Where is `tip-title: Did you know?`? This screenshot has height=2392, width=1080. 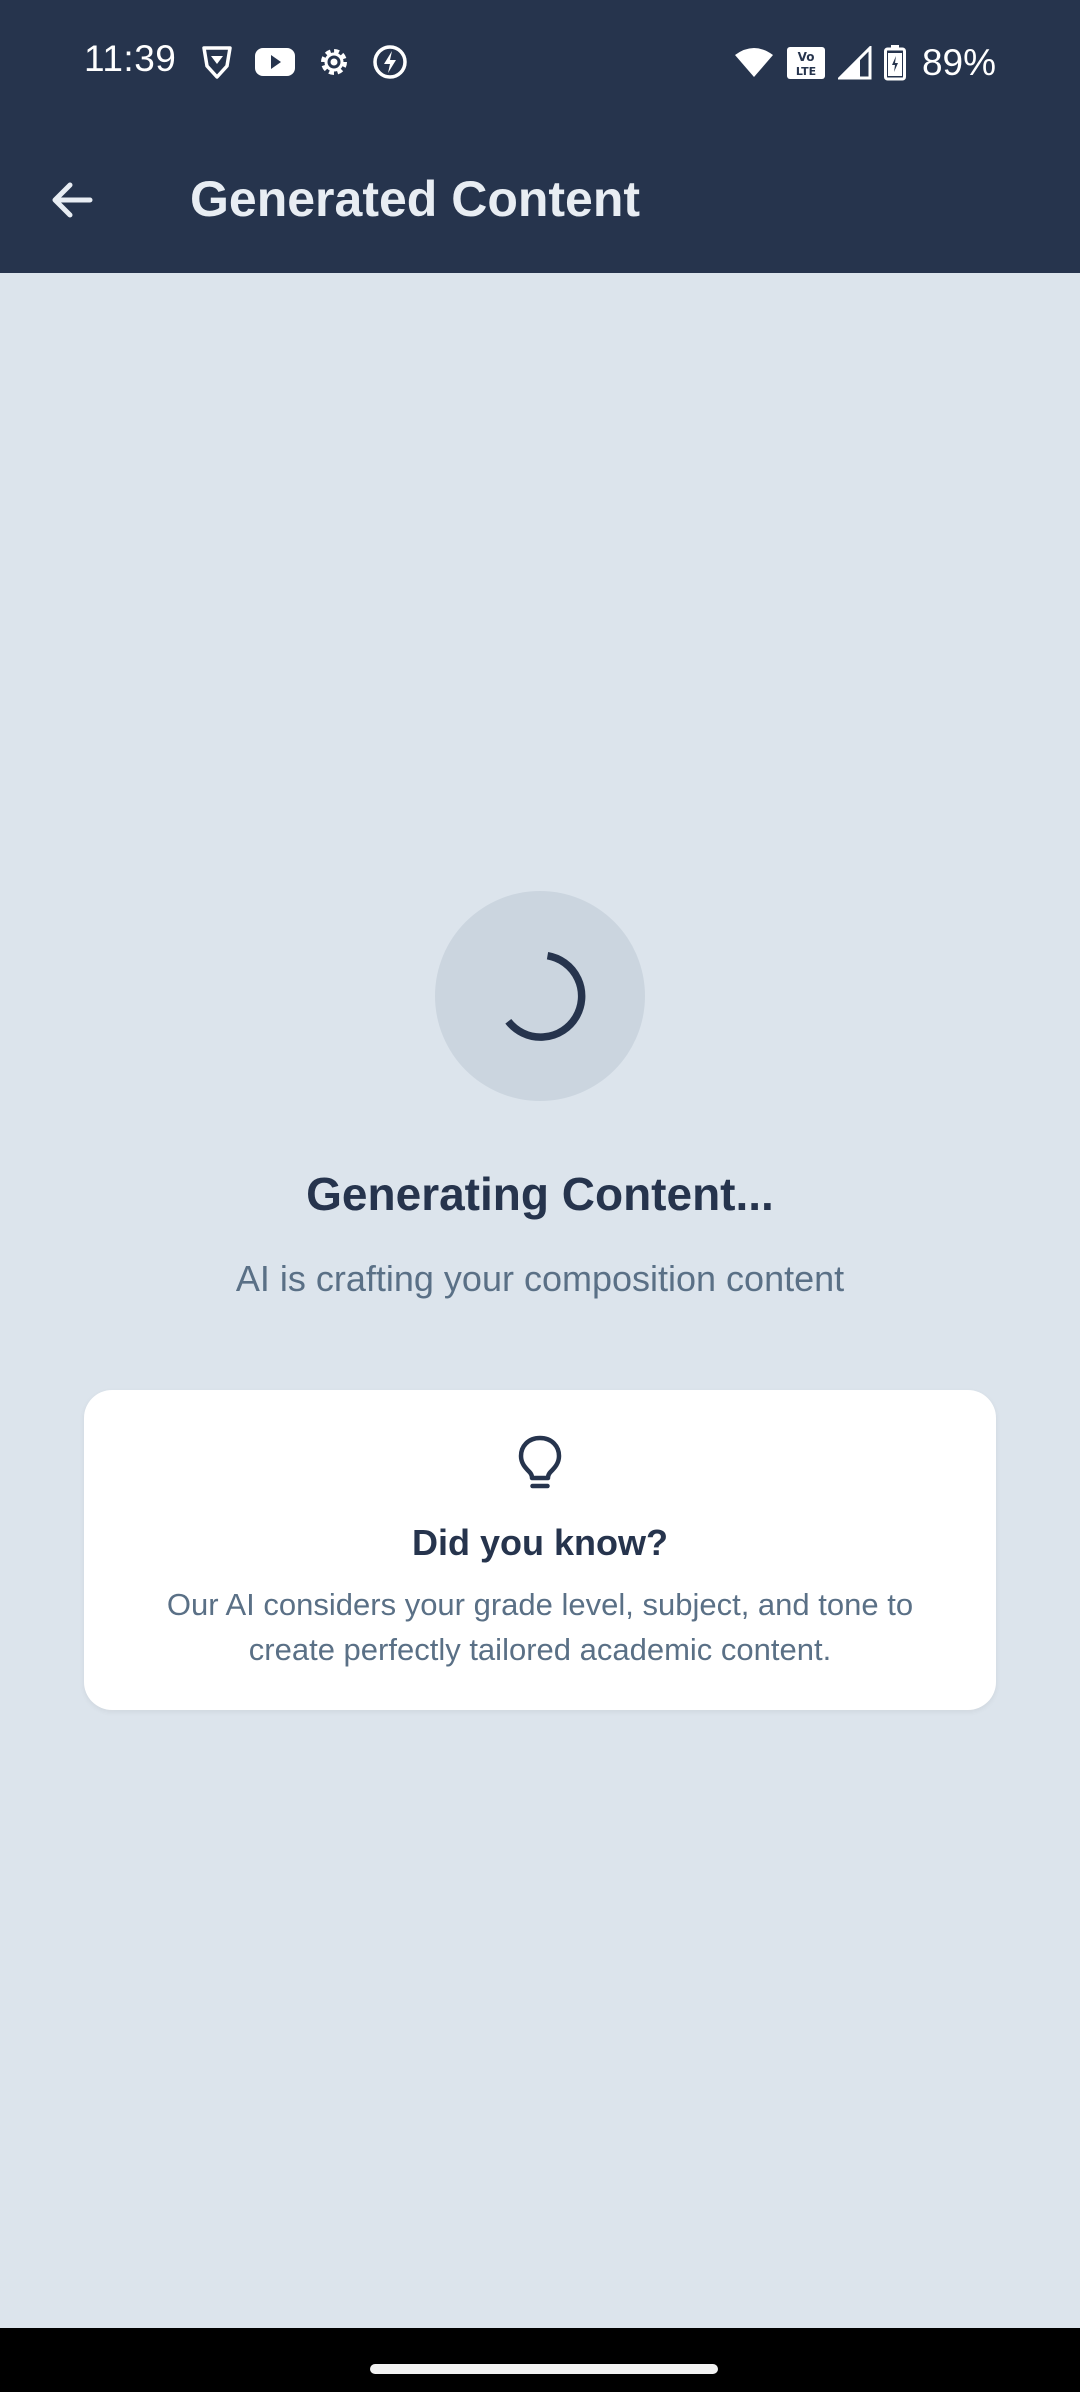 tip-title: Did you know? is located at coordinates (540, 1542).